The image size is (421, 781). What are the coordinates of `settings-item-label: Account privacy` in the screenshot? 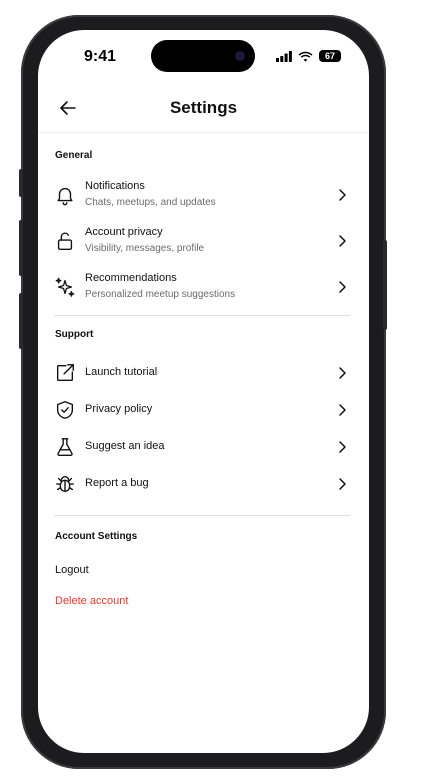 It's located at (124, 232).